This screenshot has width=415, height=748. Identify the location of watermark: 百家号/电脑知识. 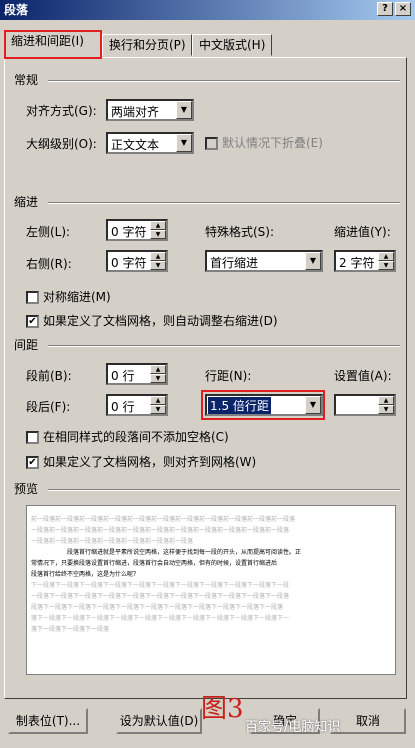
(293, 727).